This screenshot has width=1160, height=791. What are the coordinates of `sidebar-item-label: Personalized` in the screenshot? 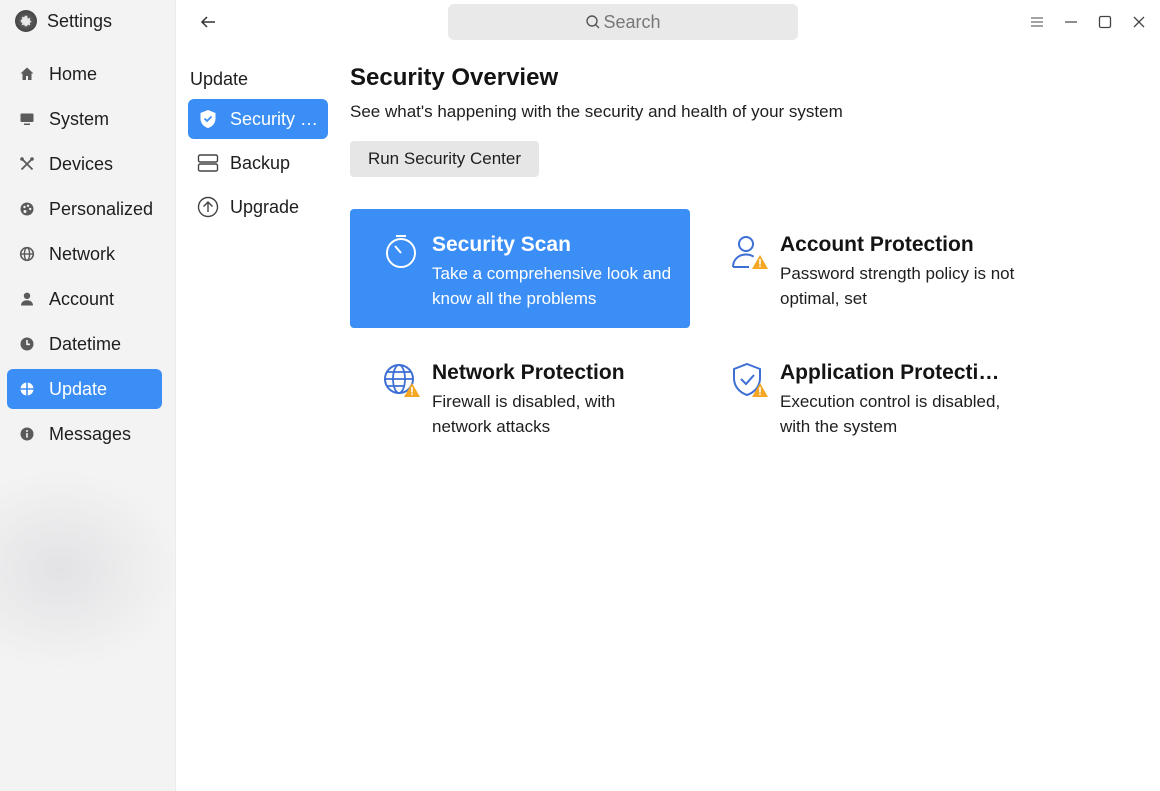 It's located at (101, 208).